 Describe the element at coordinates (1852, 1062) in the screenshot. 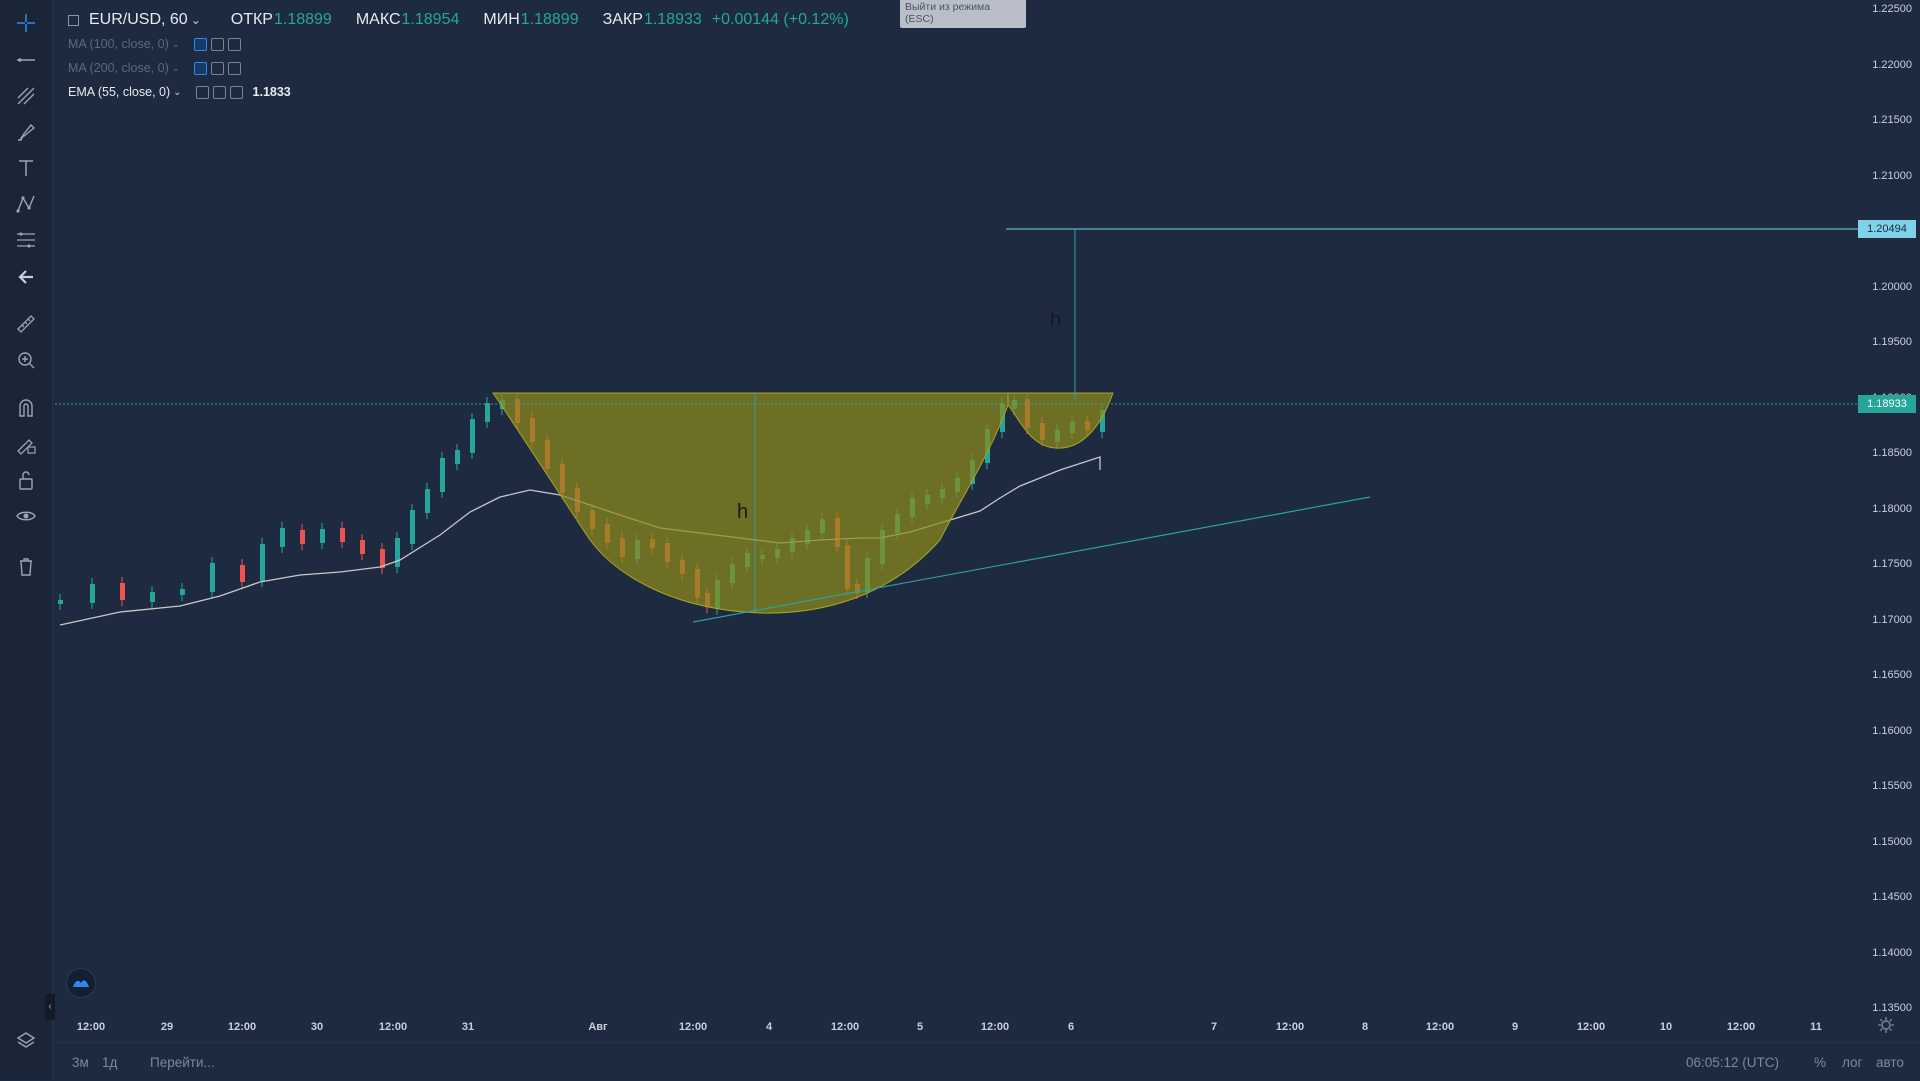

I see `log-scale-button: лог` at that location.